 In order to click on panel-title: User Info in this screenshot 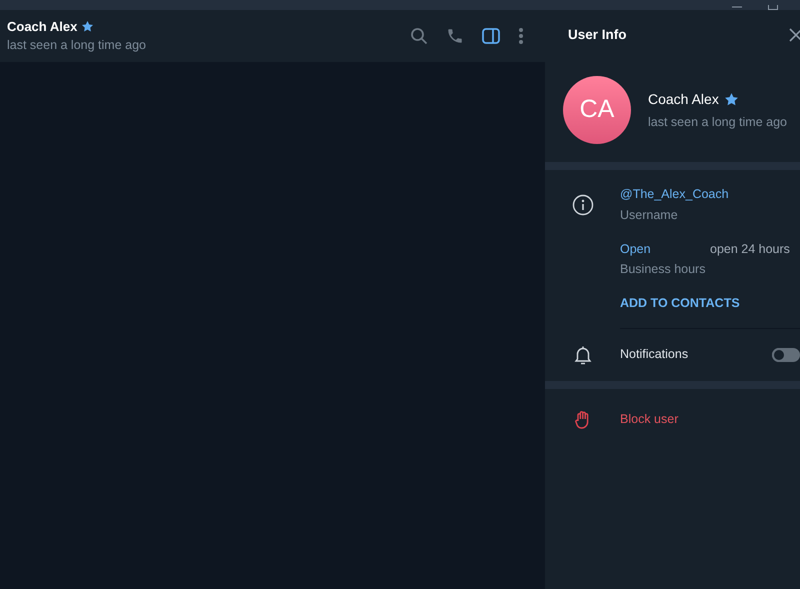, I will do `click(597, 35)`.